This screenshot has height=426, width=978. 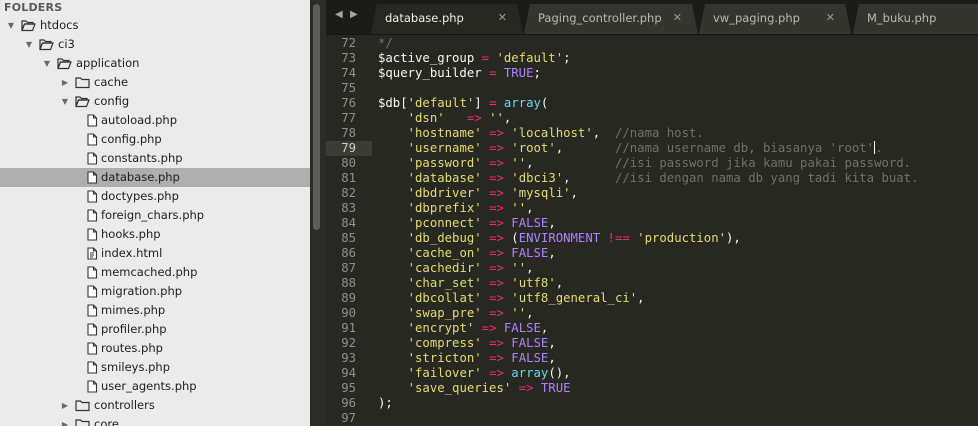 What do you see at coordinates (133, 310) in the screenshot?
I see `tree-item-label: mimes.php` at bounding box center [133, 310].